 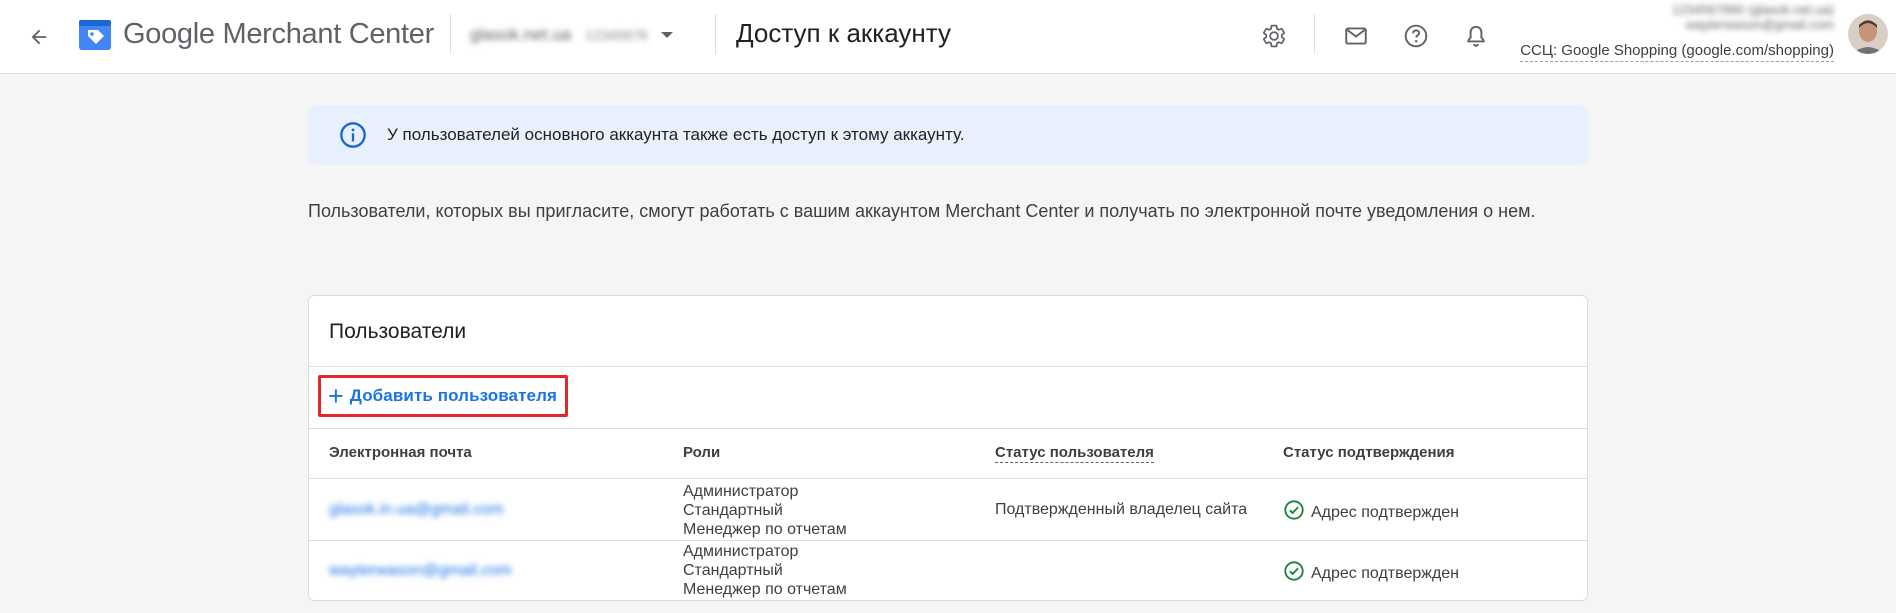 What do you see at coordinates (521, 34) in the screenshot?
I see `account-name: glasok.net.ua` at bounding box center [521, 34].